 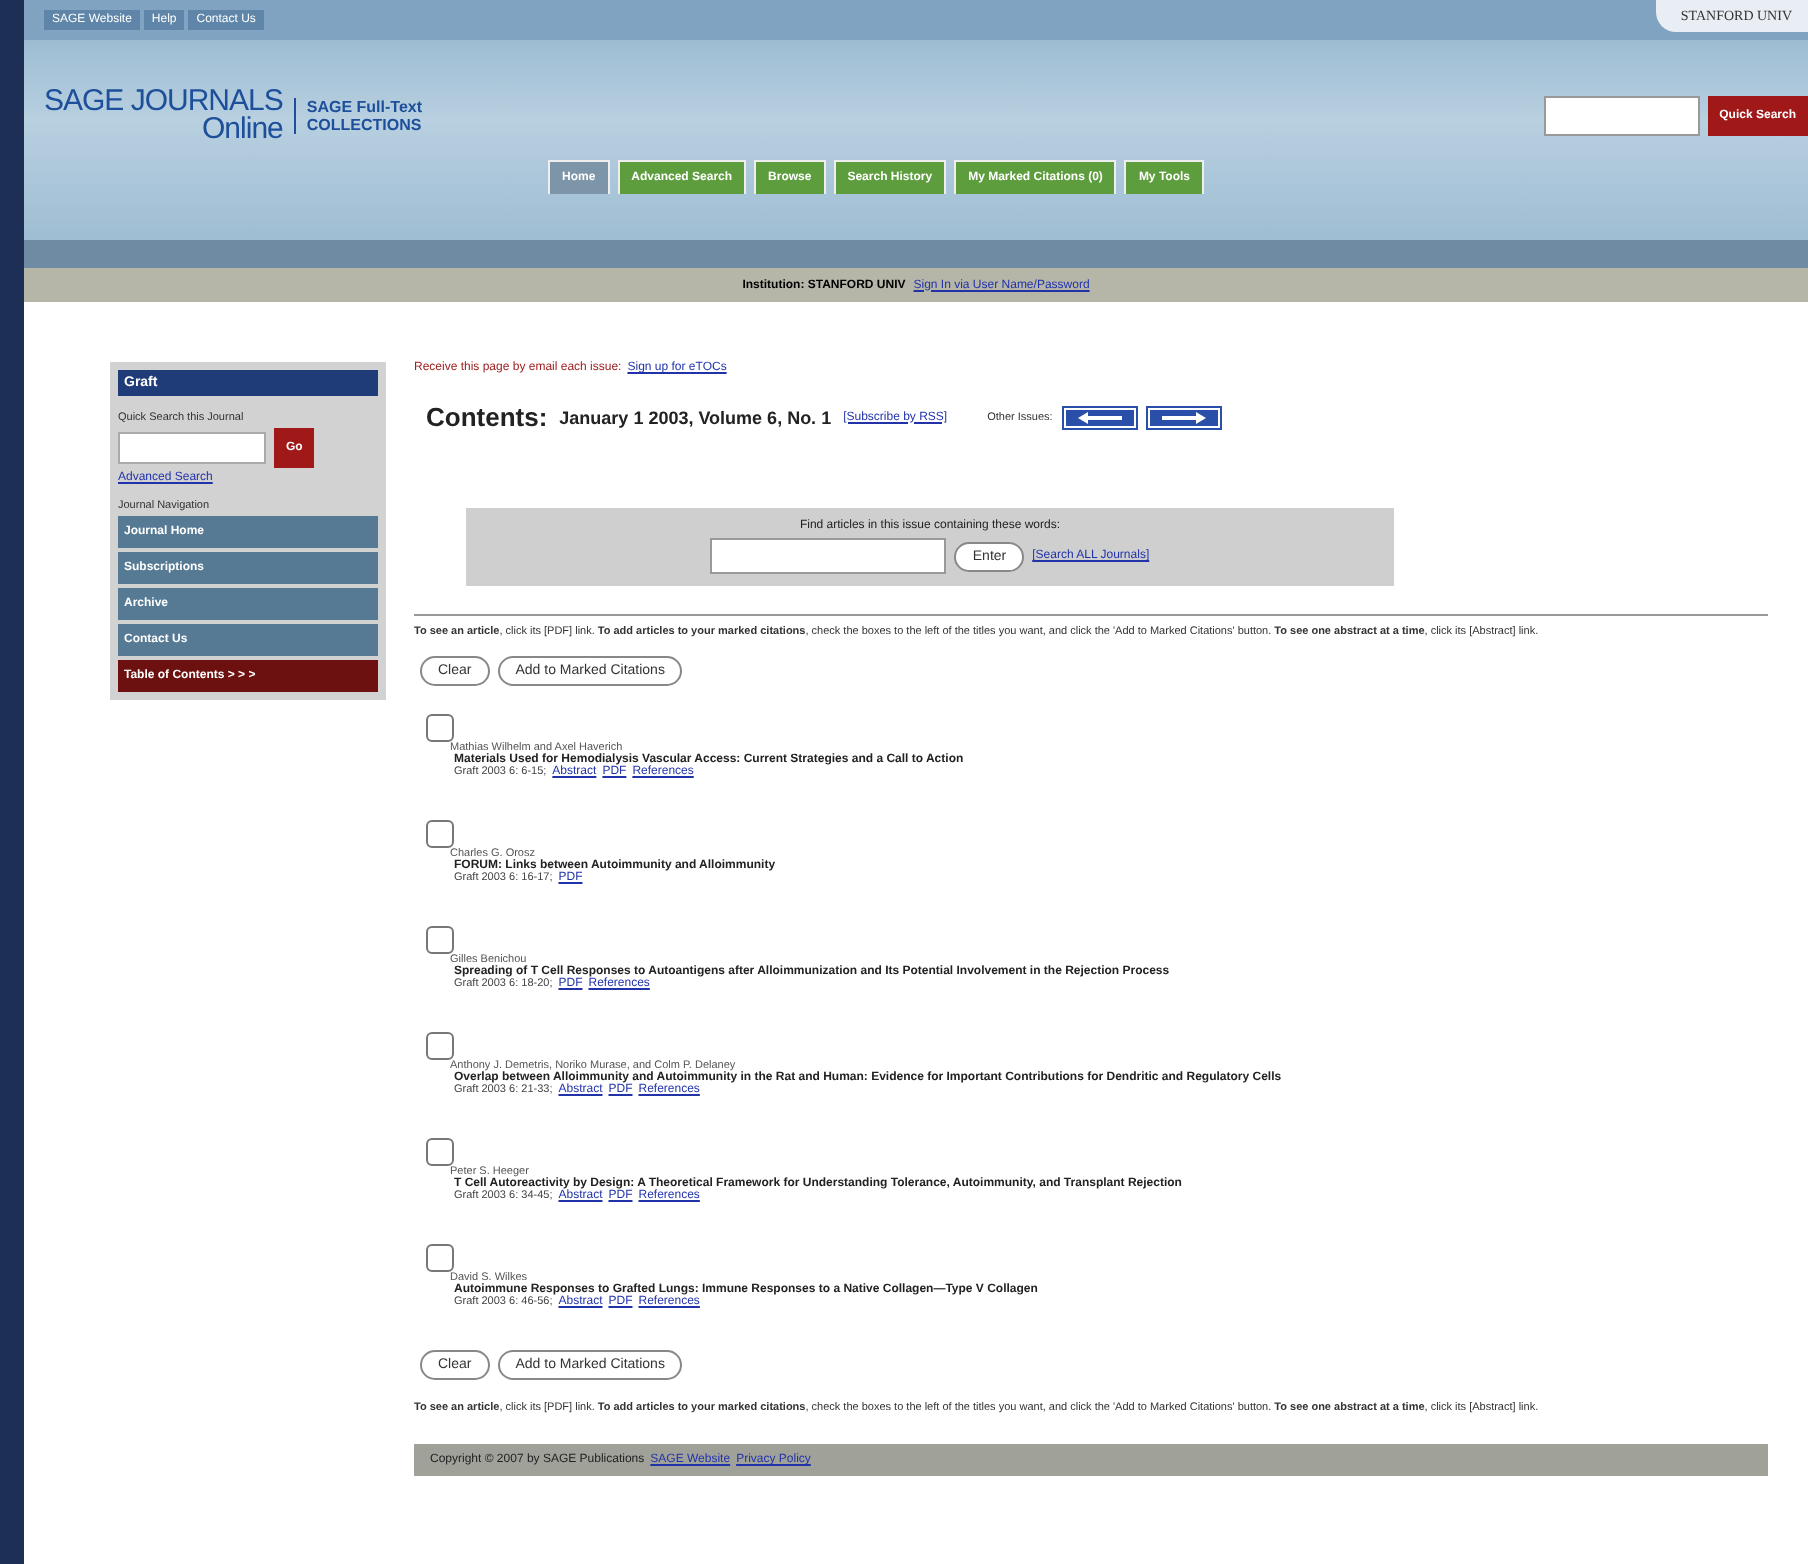 I want to click on right-arrow-icon, so click(x=1184, y=417).